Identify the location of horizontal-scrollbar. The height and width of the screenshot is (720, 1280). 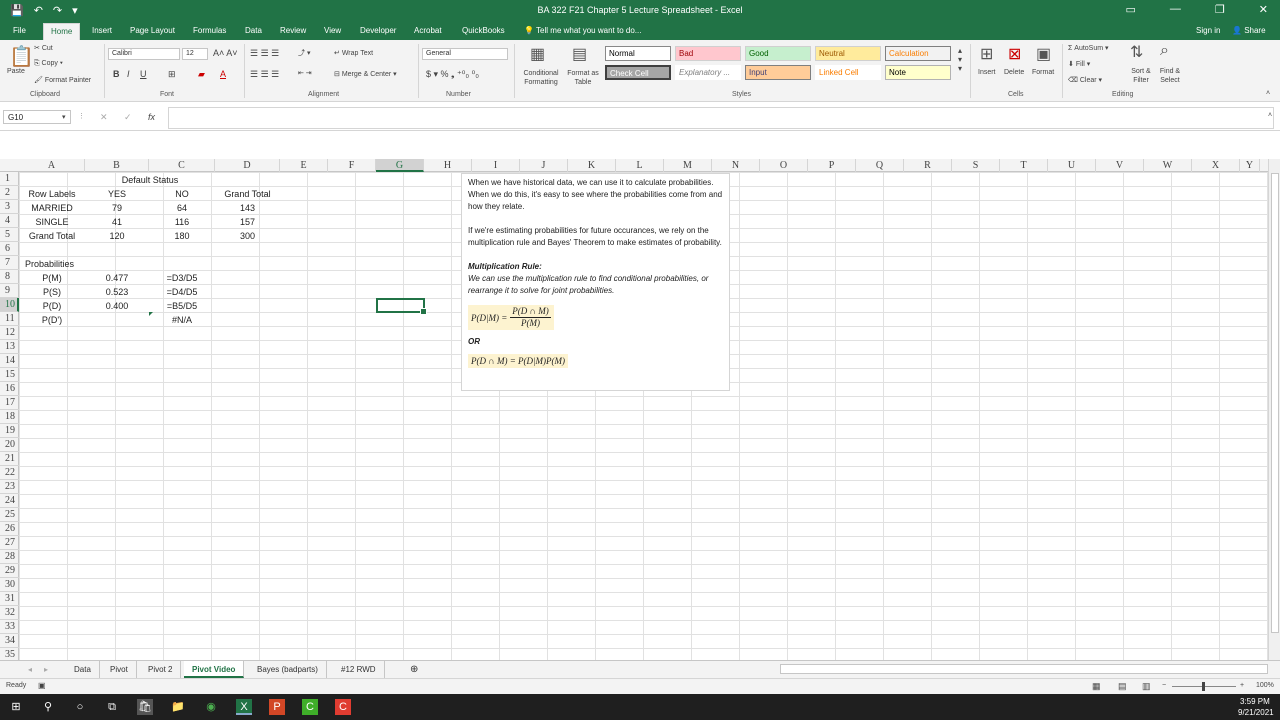
(1024, 669).